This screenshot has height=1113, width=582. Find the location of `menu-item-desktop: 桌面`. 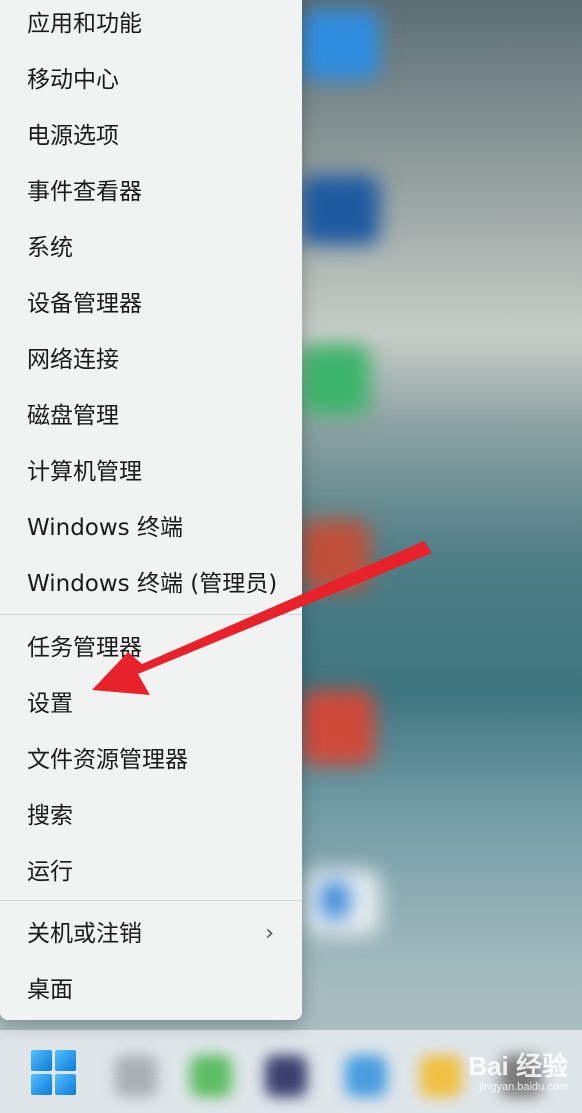

menu-item-desktop: 桌面 is located at coordinates (151, 990).